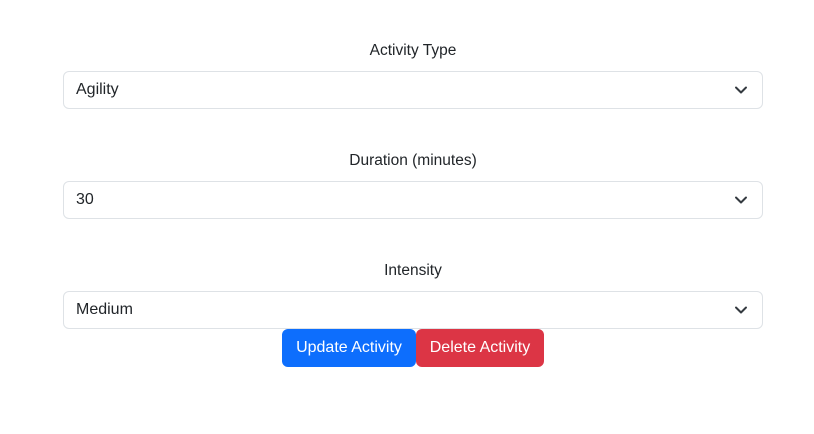  I want to click on activity-type-select: Agility, so click(413, 90).